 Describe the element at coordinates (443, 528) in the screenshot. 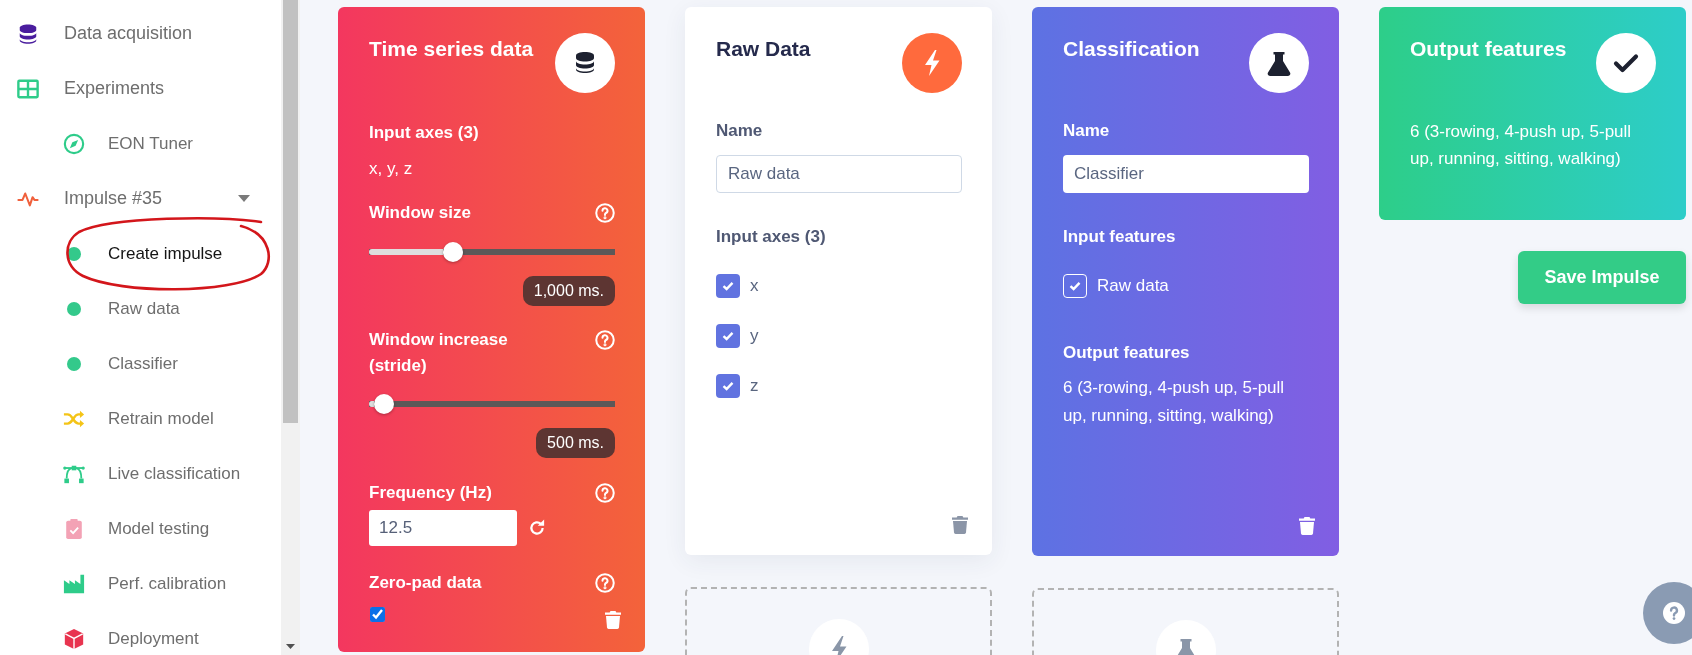

I see `frequency-input: 12.5` at that location.